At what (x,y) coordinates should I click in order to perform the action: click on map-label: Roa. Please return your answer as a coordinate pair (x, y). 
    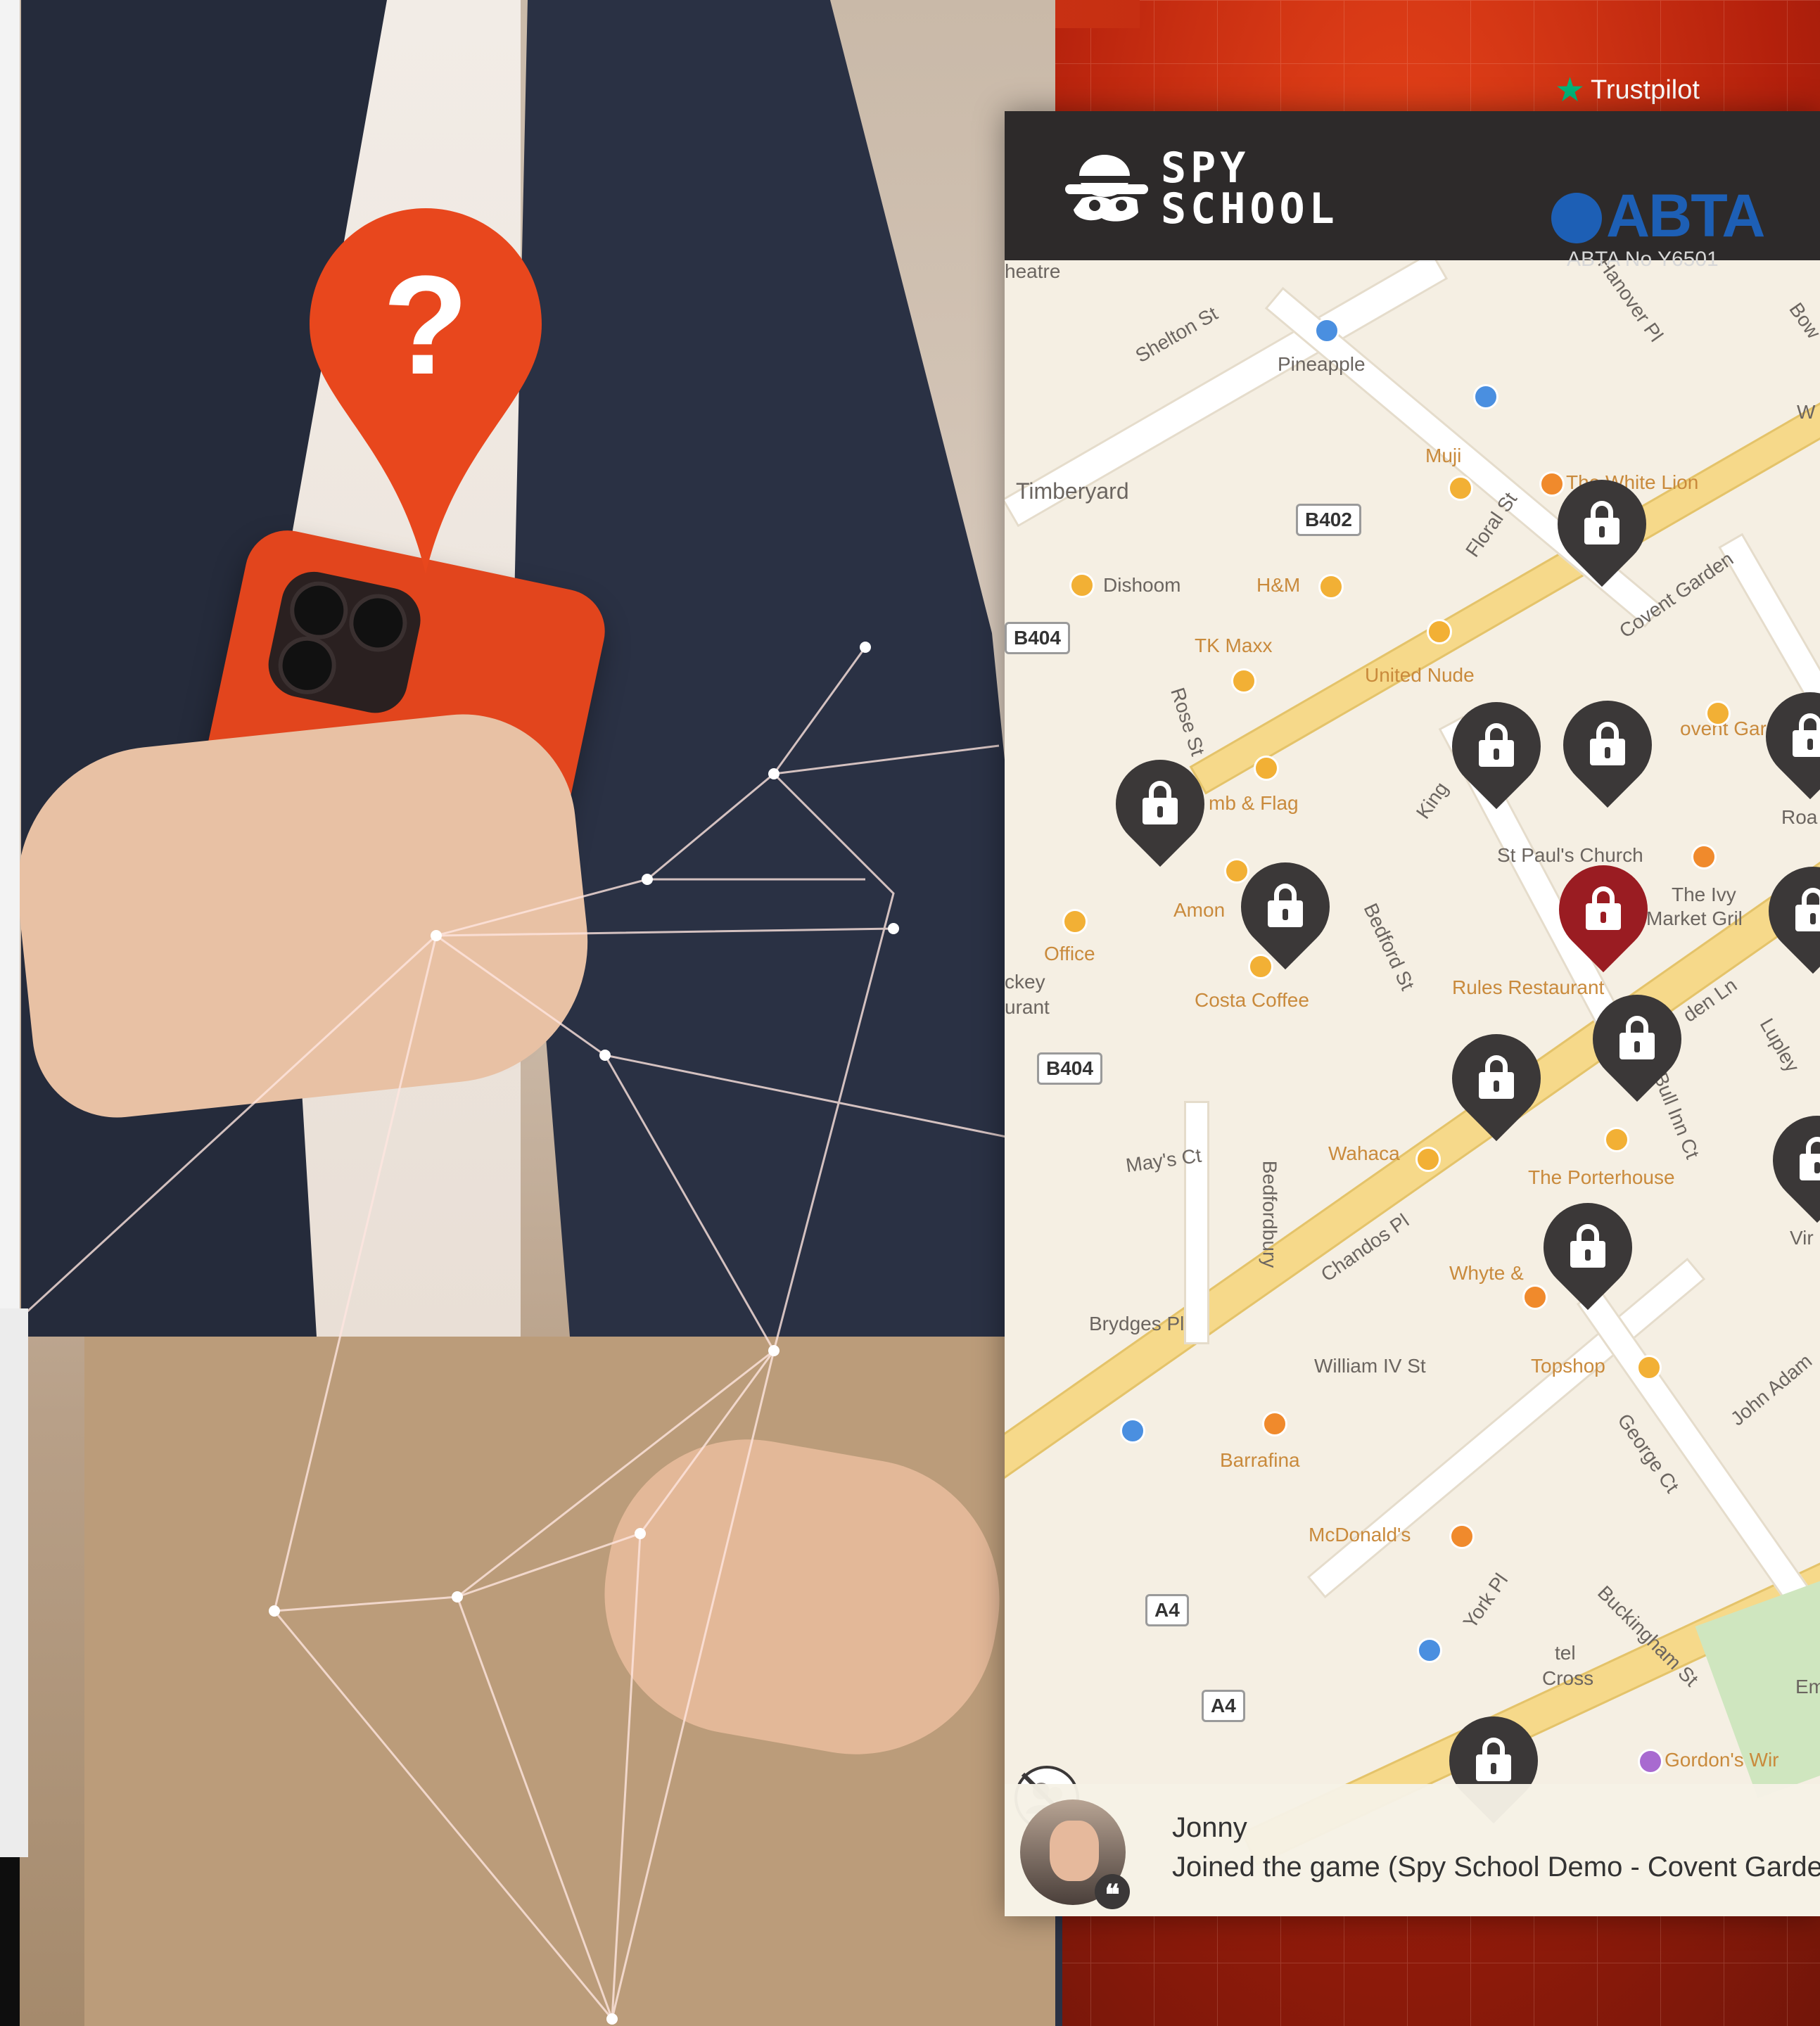
    Looking at the image, I should click on (1800, 817).